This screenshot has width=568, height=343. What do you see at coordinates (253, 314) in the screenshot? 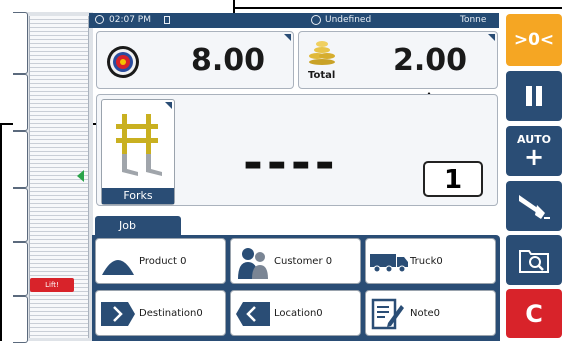
I see `arrow-left-icon` at bounding box center [253, 314].